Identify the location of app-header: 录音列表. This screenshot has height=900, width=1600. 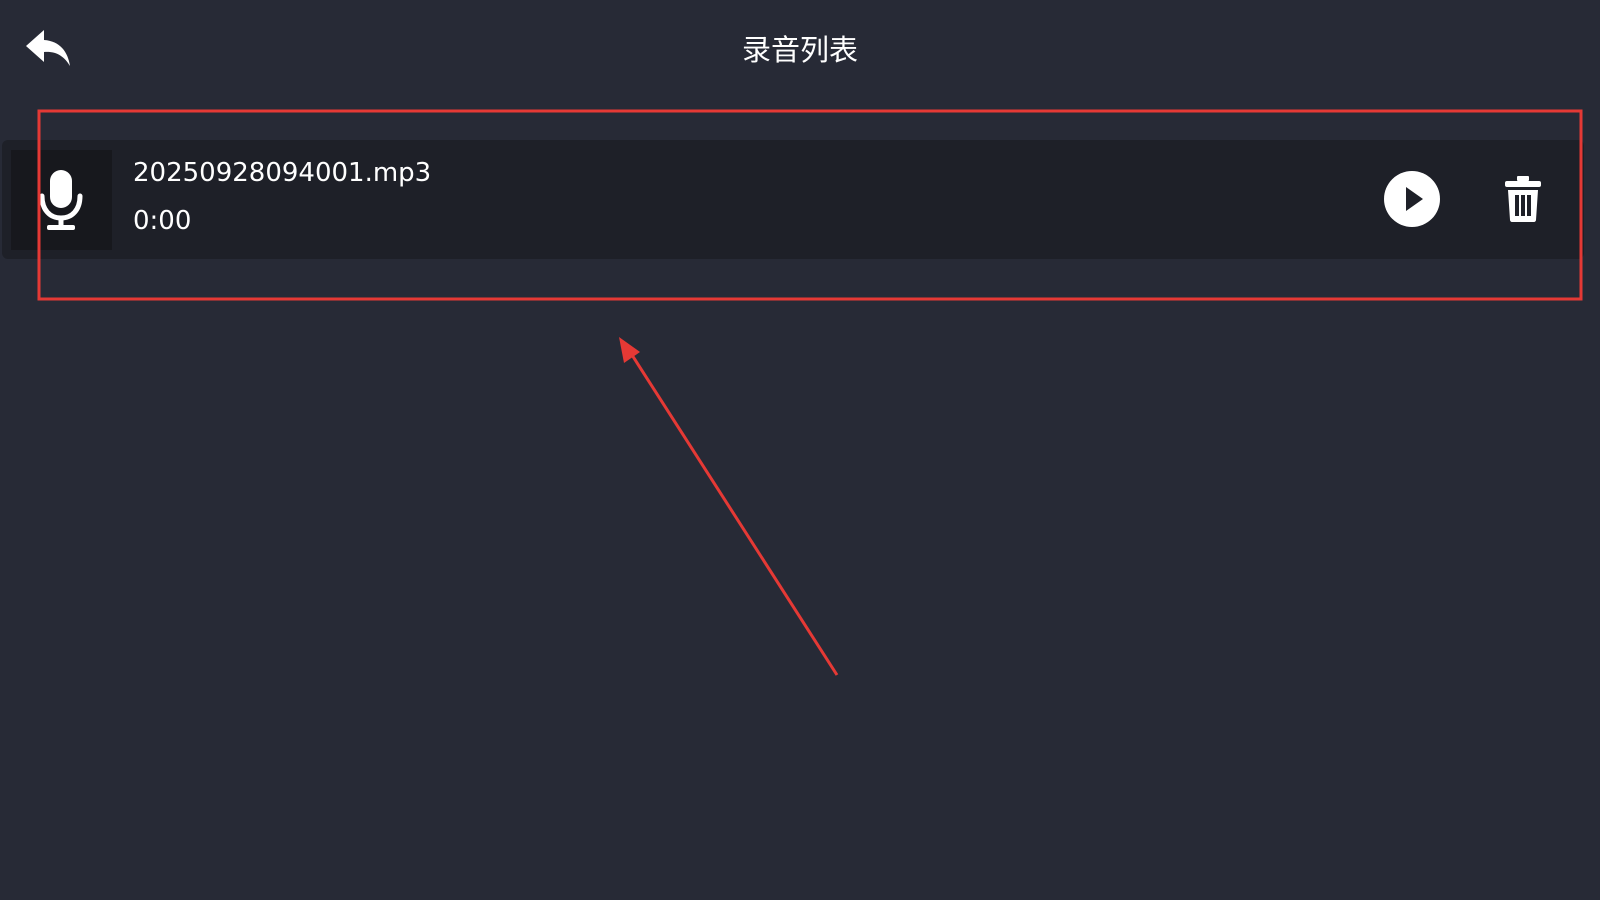
(800, 50).